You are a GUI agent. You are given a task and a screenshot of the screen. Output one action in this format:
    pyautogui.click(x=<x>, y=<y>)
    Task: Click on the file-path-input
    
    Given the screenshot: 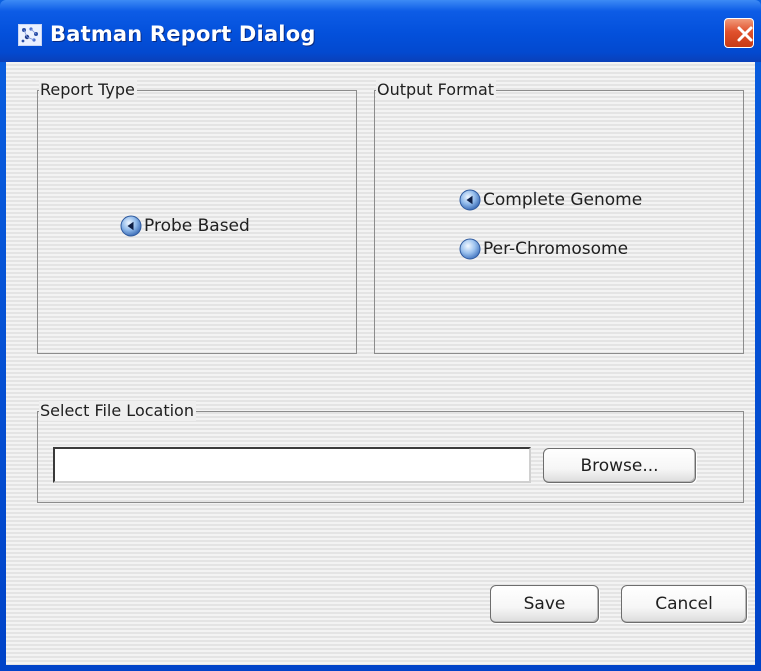 What is the action you would take?
    pyautogui.click(x=292, y=465)
    